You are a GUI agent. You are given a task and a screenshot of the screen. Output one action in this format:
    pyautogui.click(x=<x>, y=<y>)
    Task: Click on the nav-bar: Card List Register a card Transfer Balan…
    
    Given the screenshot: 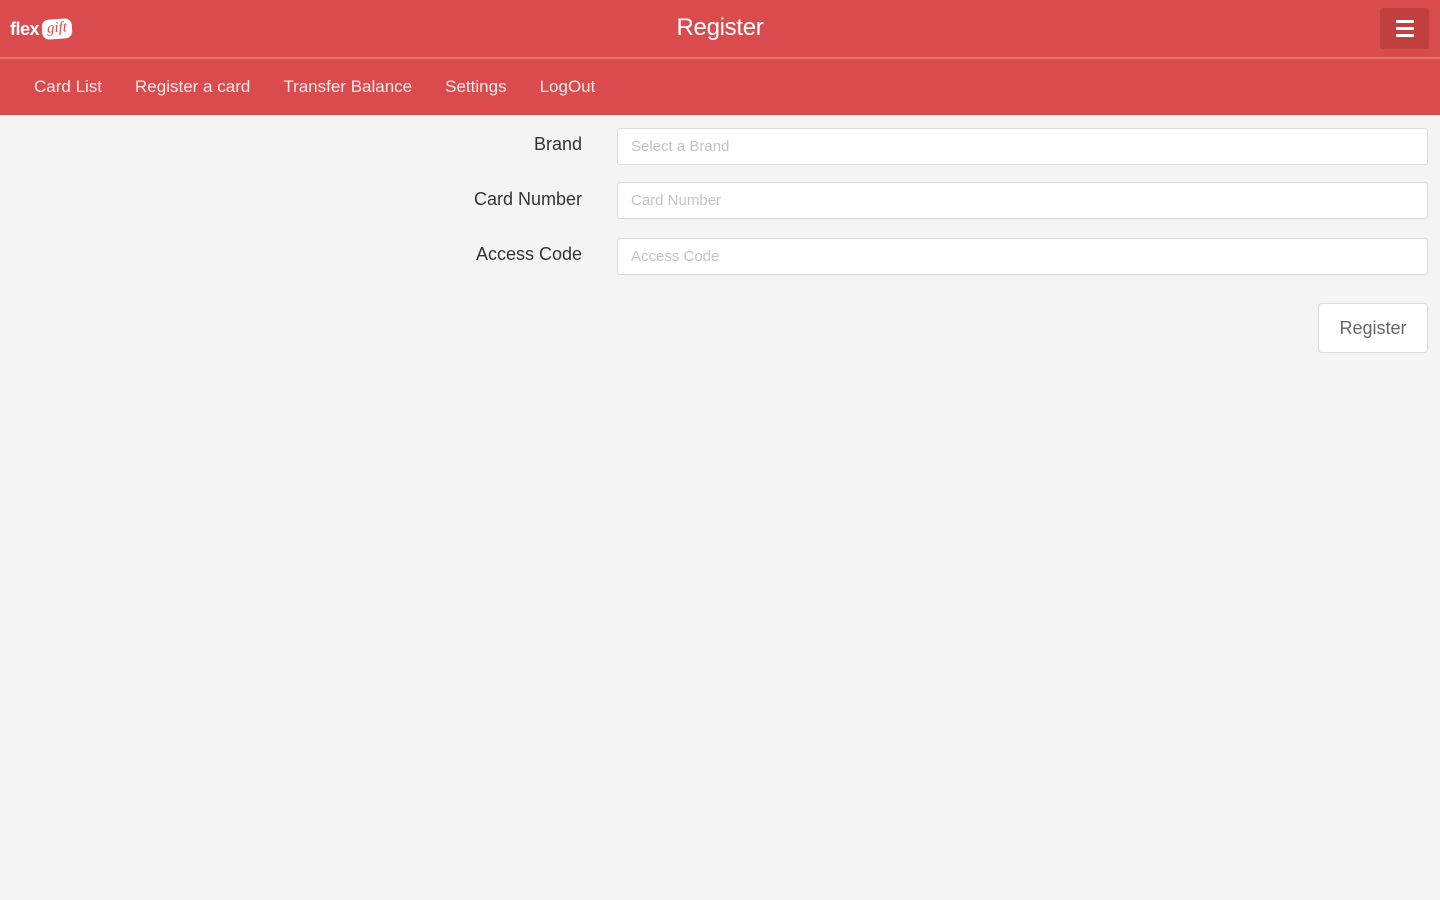 What is the action you would take?
    pyautogui.click(x=720, y=87)
    